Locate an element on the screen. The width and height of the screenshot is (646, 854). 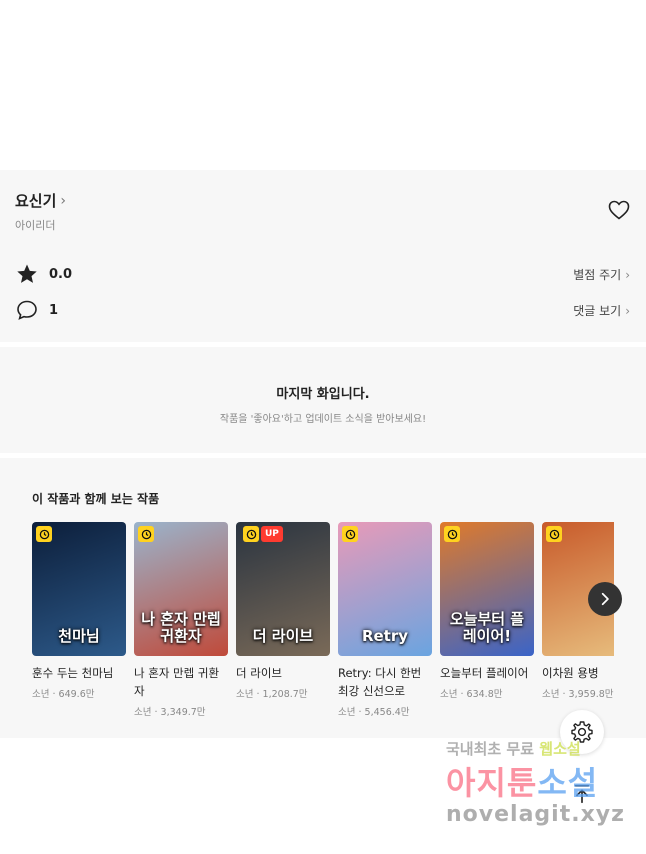
watermark-url: novelagit.xyz is located at coordinates (535, 814).